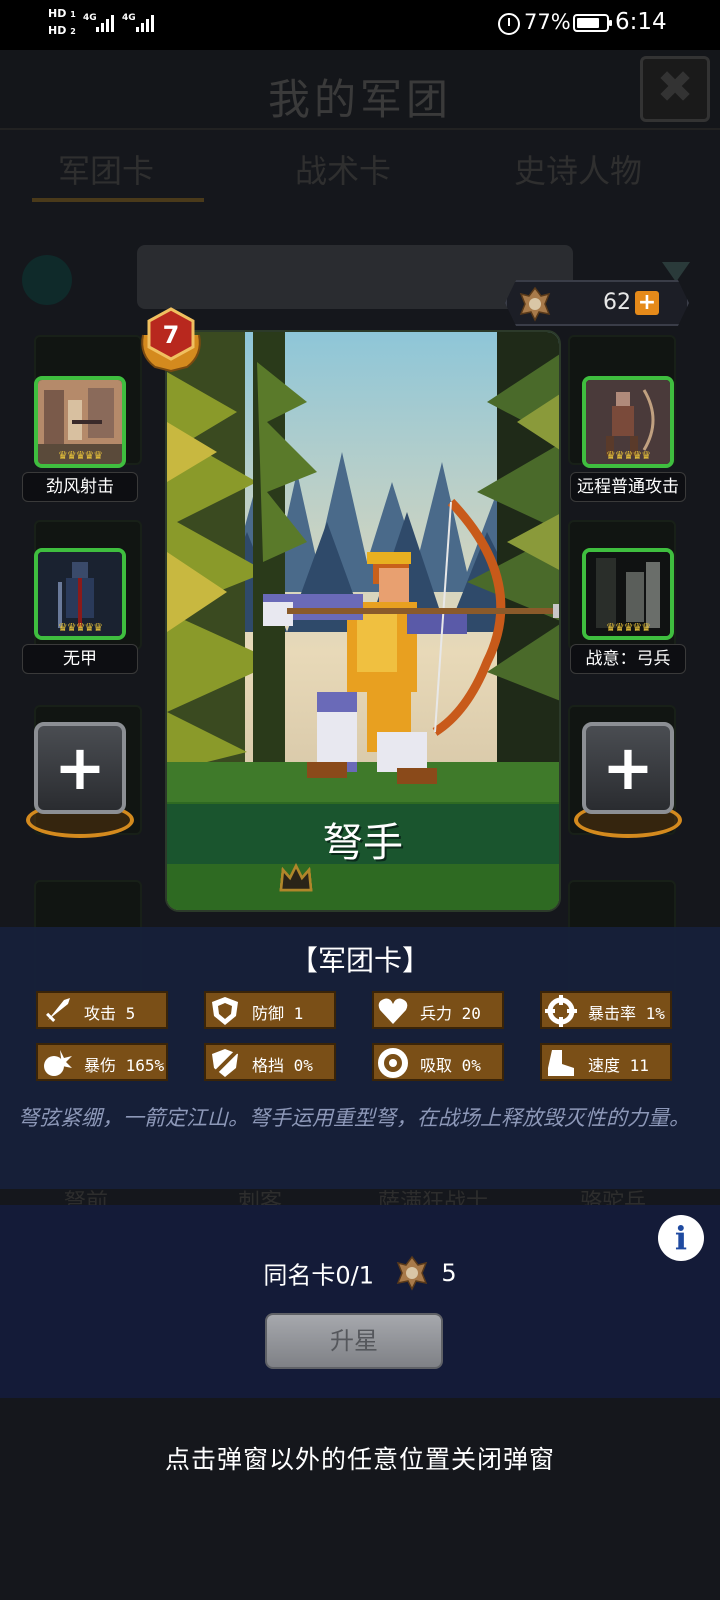  I want to click on add-skill-button-left: +, so click(80, 768).